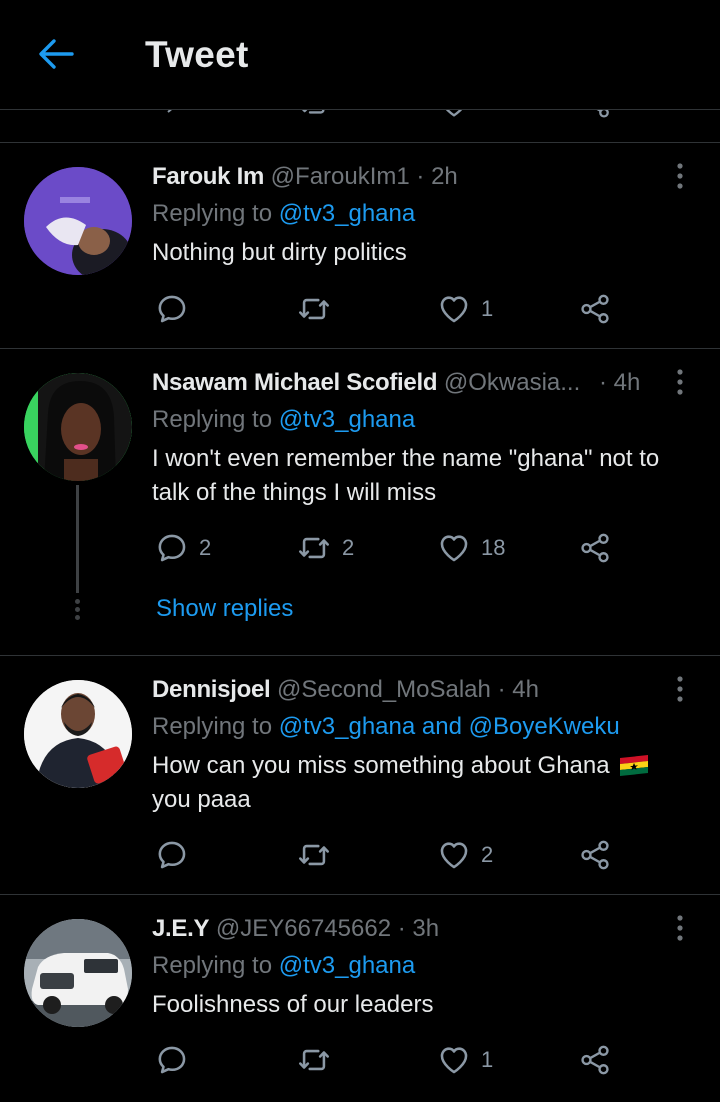 The image size is (720, 1102). I want to click on display-name: Farouk Im, so click(208, 176).